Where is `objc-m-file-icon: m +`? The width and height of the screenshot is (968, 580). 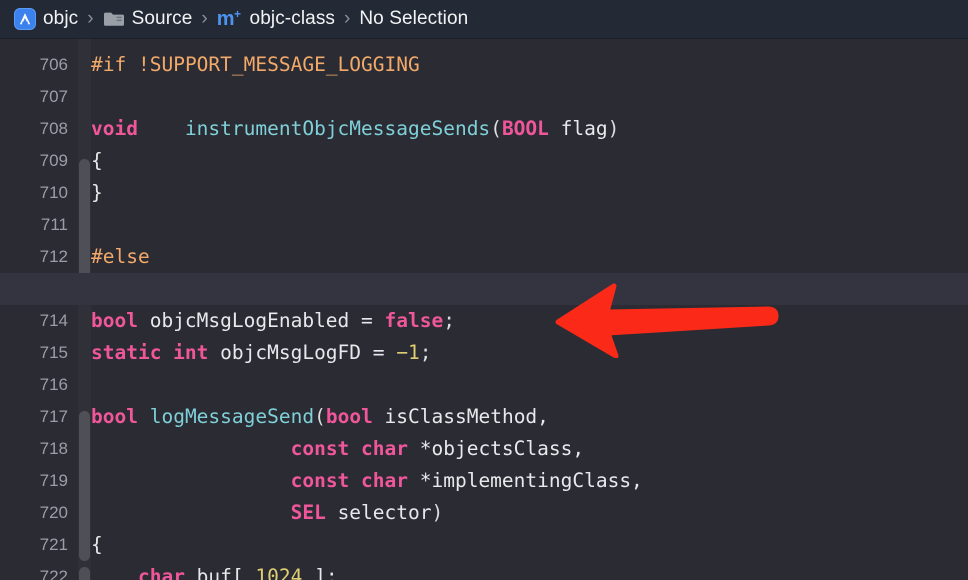 objc-m-file-icon: m + is located at coordinates (229, 18).